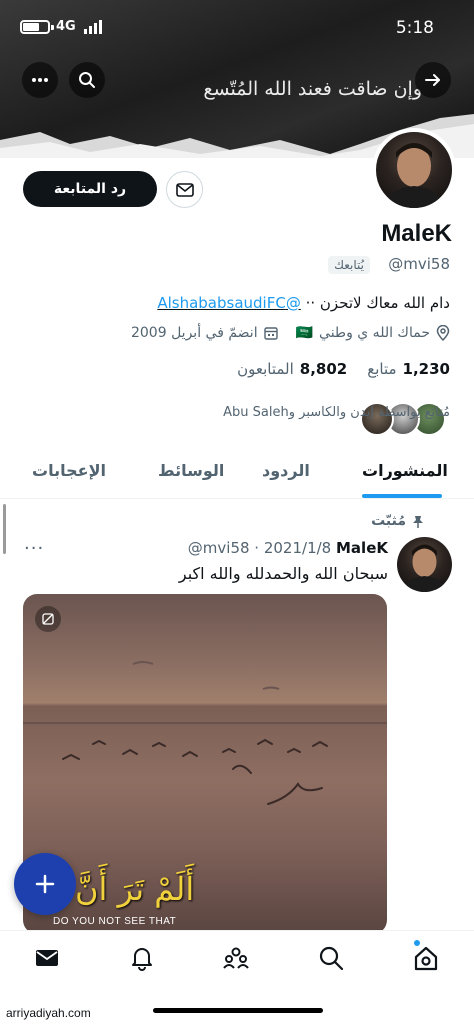 This screenshot has width=474, height=1024. Describe the element at coordinates (290, 333) in the screenshot. I see `profile-meta: حماك الله ي وطني 🇸🇦 انضمّ في أبريل 2009` at that location.